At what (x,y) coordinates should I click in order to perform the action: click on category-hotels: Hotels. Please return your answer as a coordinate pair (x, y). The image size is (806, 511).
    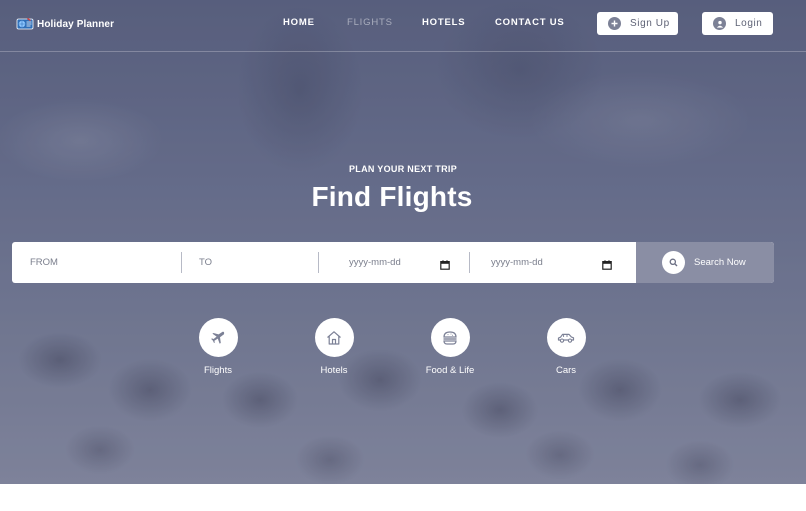
    Looking at the image, I should click on (334, 347).